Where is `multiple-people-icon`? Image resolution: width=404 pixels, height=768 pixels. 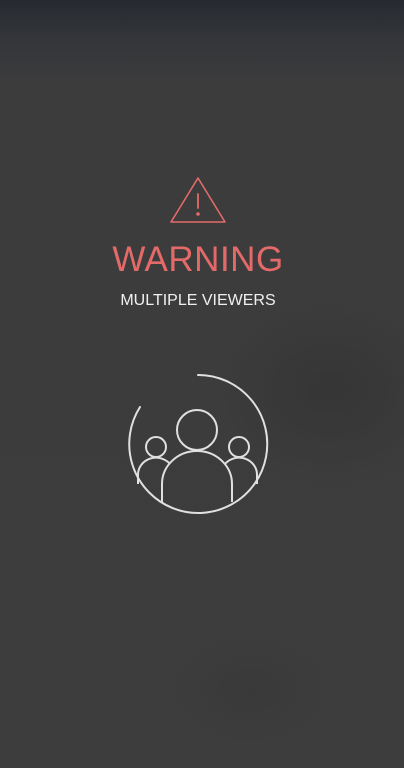
multiple-people-icon is located at coordinates (198, 443).